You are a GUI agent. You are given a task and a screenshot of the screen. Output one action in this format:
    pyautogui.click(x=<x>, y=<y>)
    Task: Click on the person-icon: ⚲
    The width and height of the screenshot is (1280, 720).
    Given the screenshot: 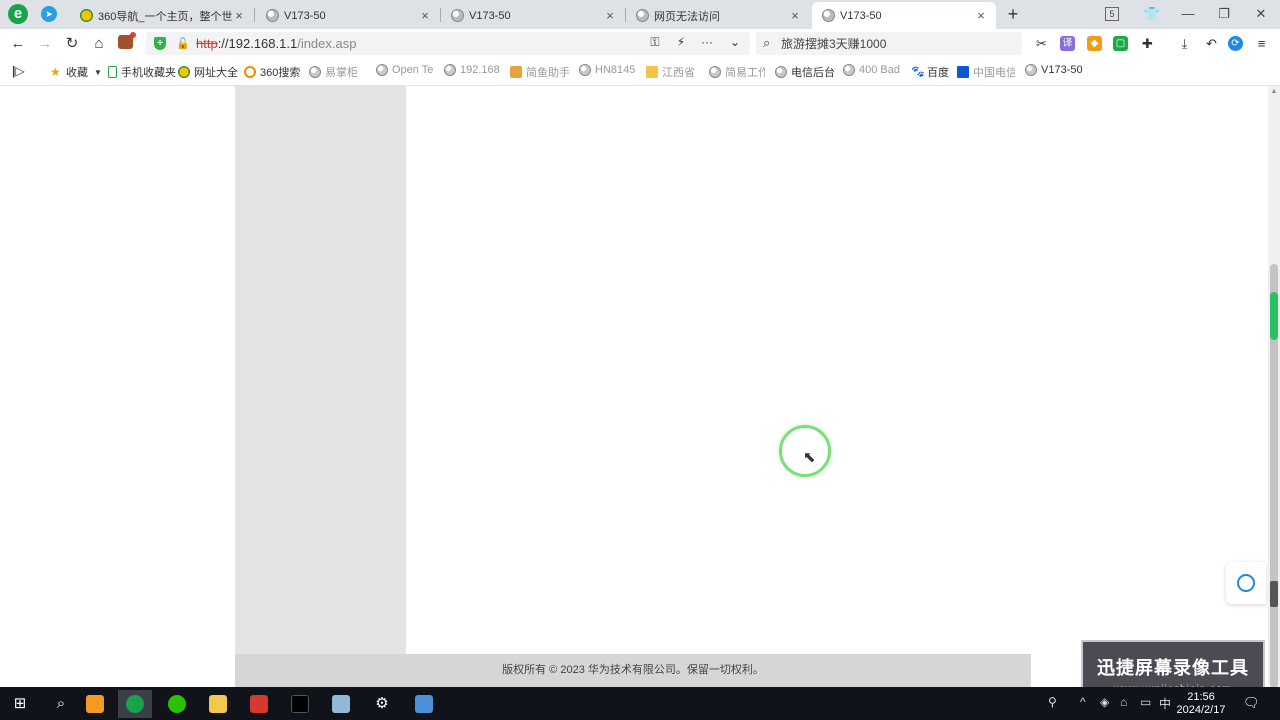 What is the action you would take?
    pyautogui.click(x=1052, y=702)
    